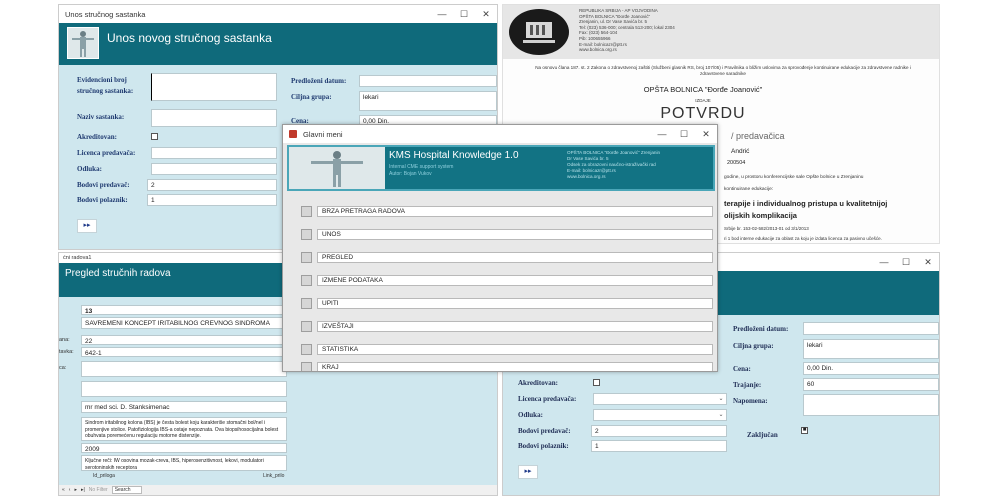 The height and width of the screenshot is (500, 1000). Describe the element at coordinates (660, 415) in the screenshot. I see `odluka-combo: ⌄` at that location.